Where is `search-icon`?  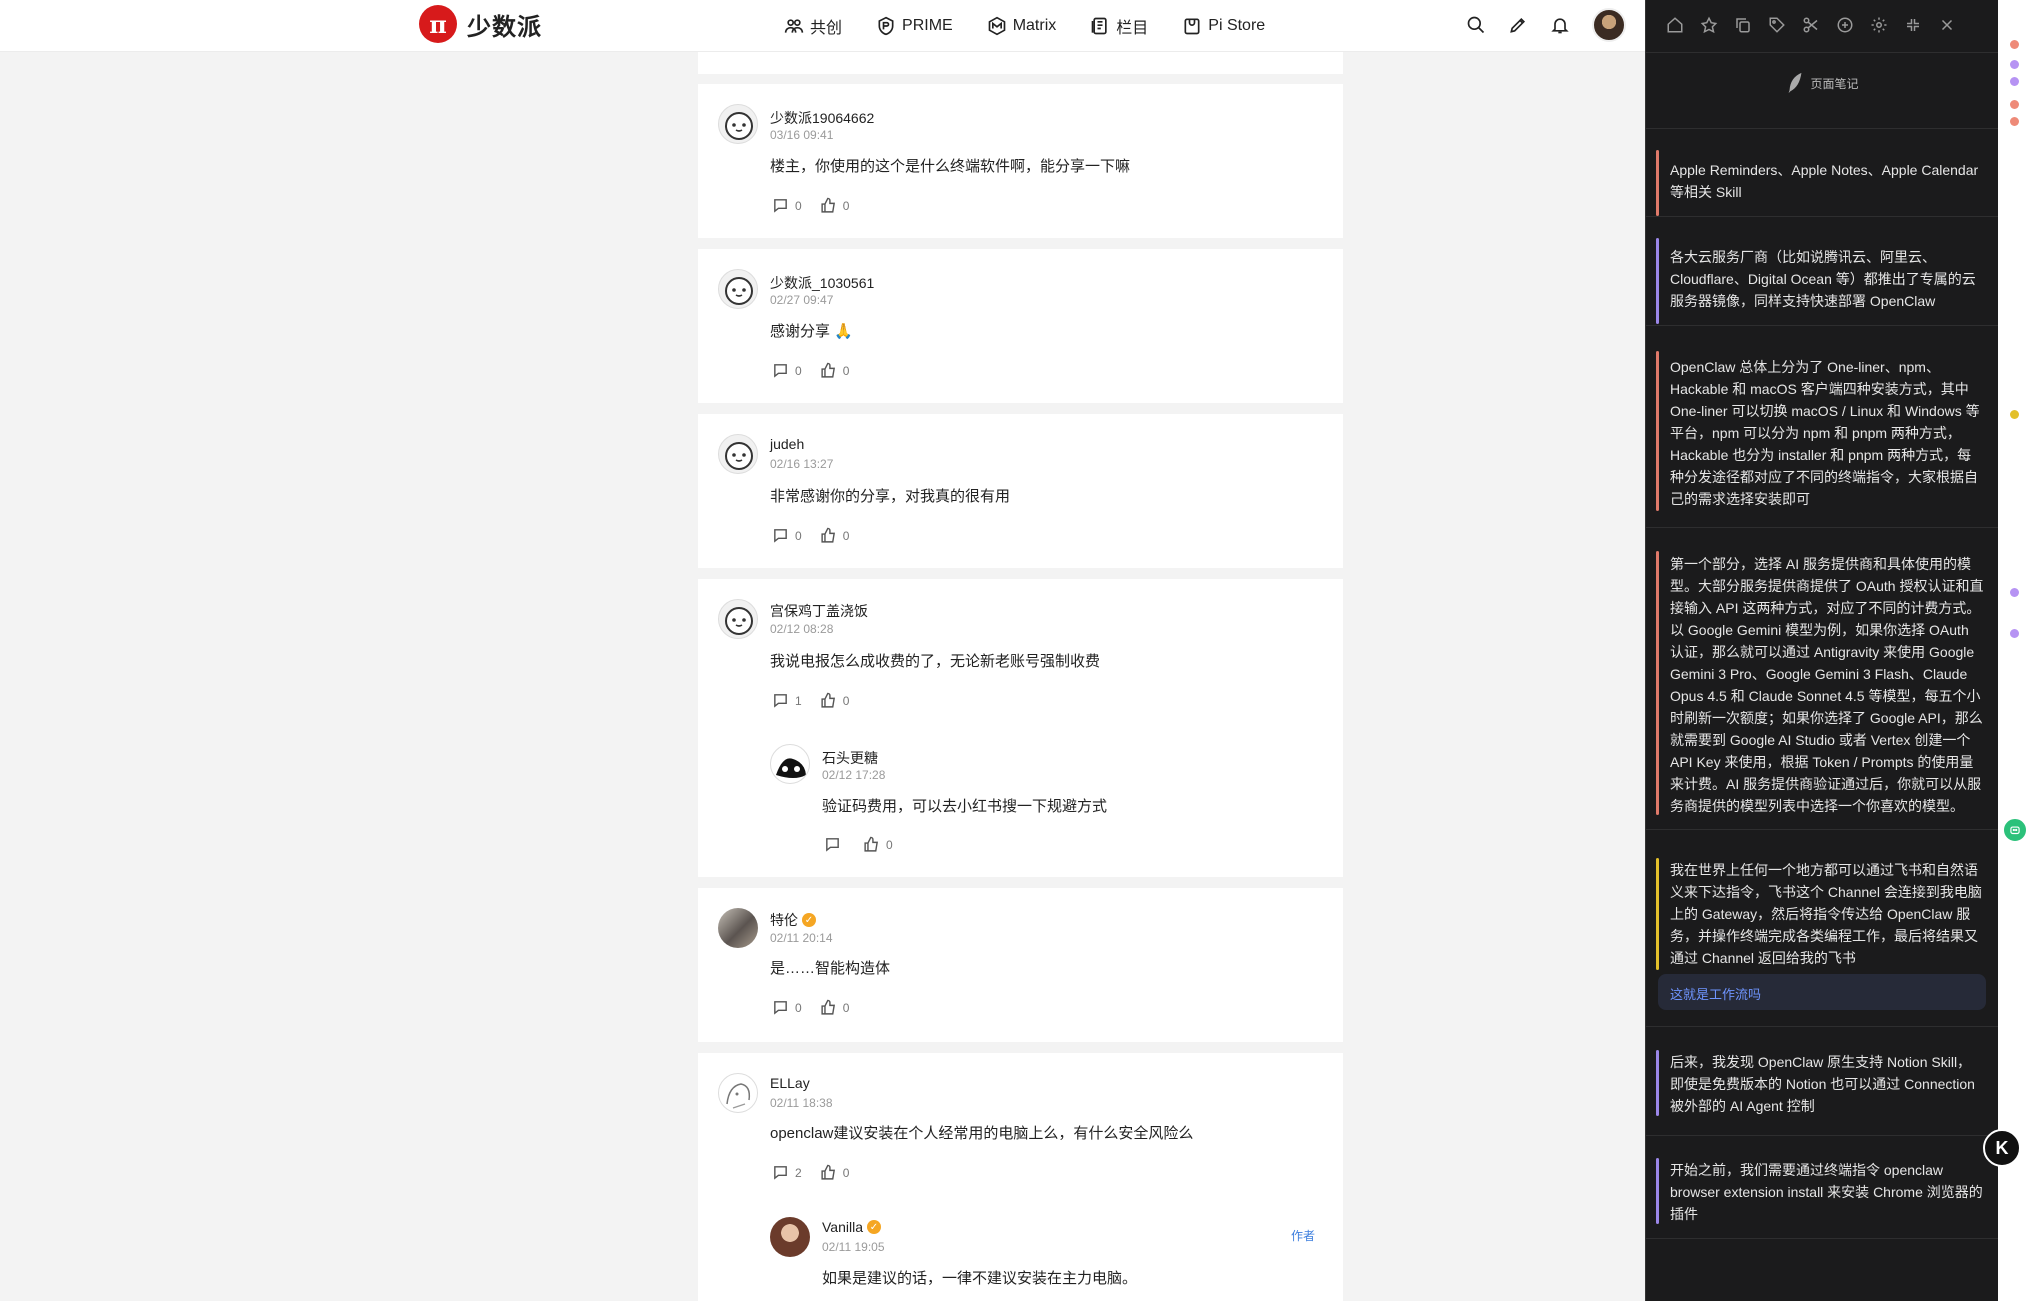 search-icon is located at coordinates (1476, 25).